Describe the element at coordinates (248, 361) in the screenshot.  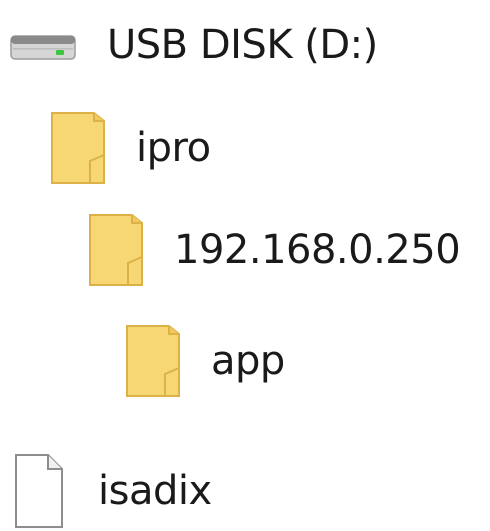
I see `tree-item-label: app` at that location.